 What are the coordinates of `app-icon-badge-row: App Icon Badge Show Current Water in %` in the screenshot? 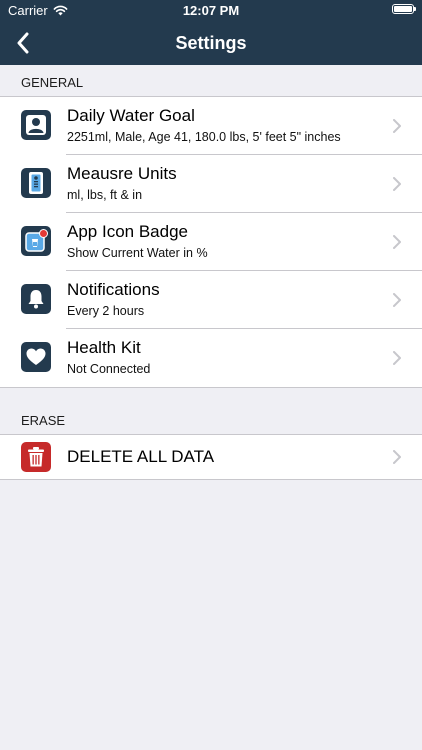 It's located at (211, 242).